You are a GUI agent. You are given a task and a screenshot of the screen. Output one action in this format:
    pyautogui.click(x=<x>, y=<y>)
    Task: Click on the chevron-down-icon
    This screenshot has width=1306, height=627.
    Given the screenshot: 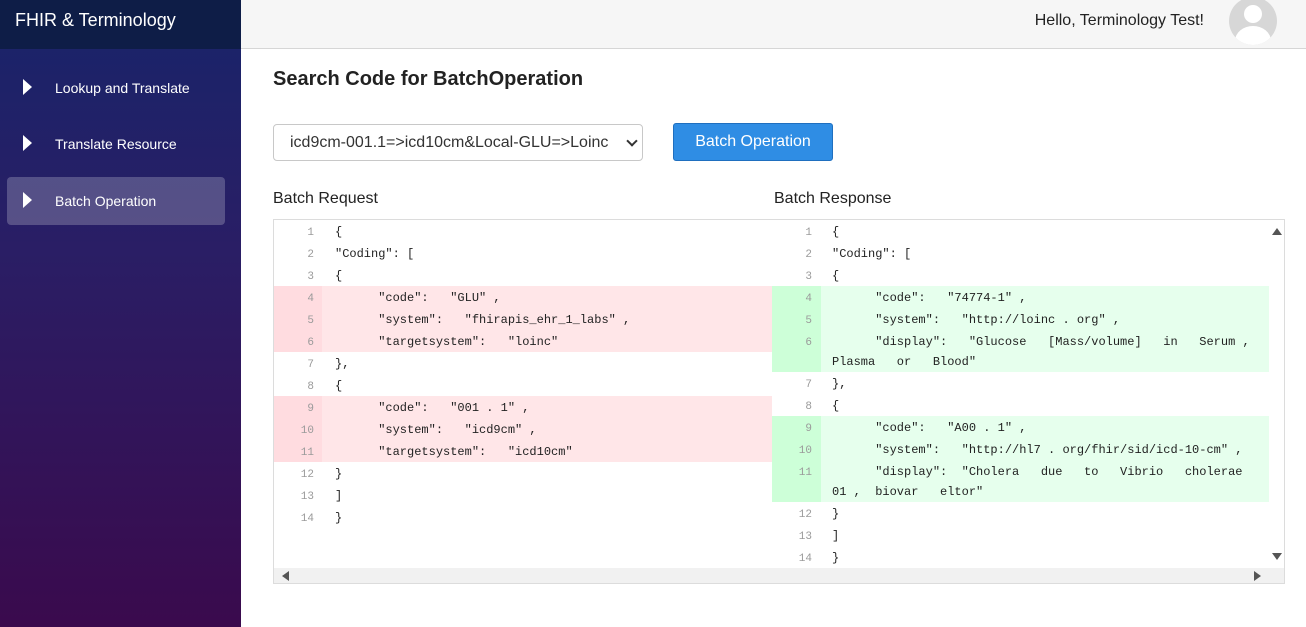 What is the action you would take?
    pyautogui.click(x=632, y=141)
    